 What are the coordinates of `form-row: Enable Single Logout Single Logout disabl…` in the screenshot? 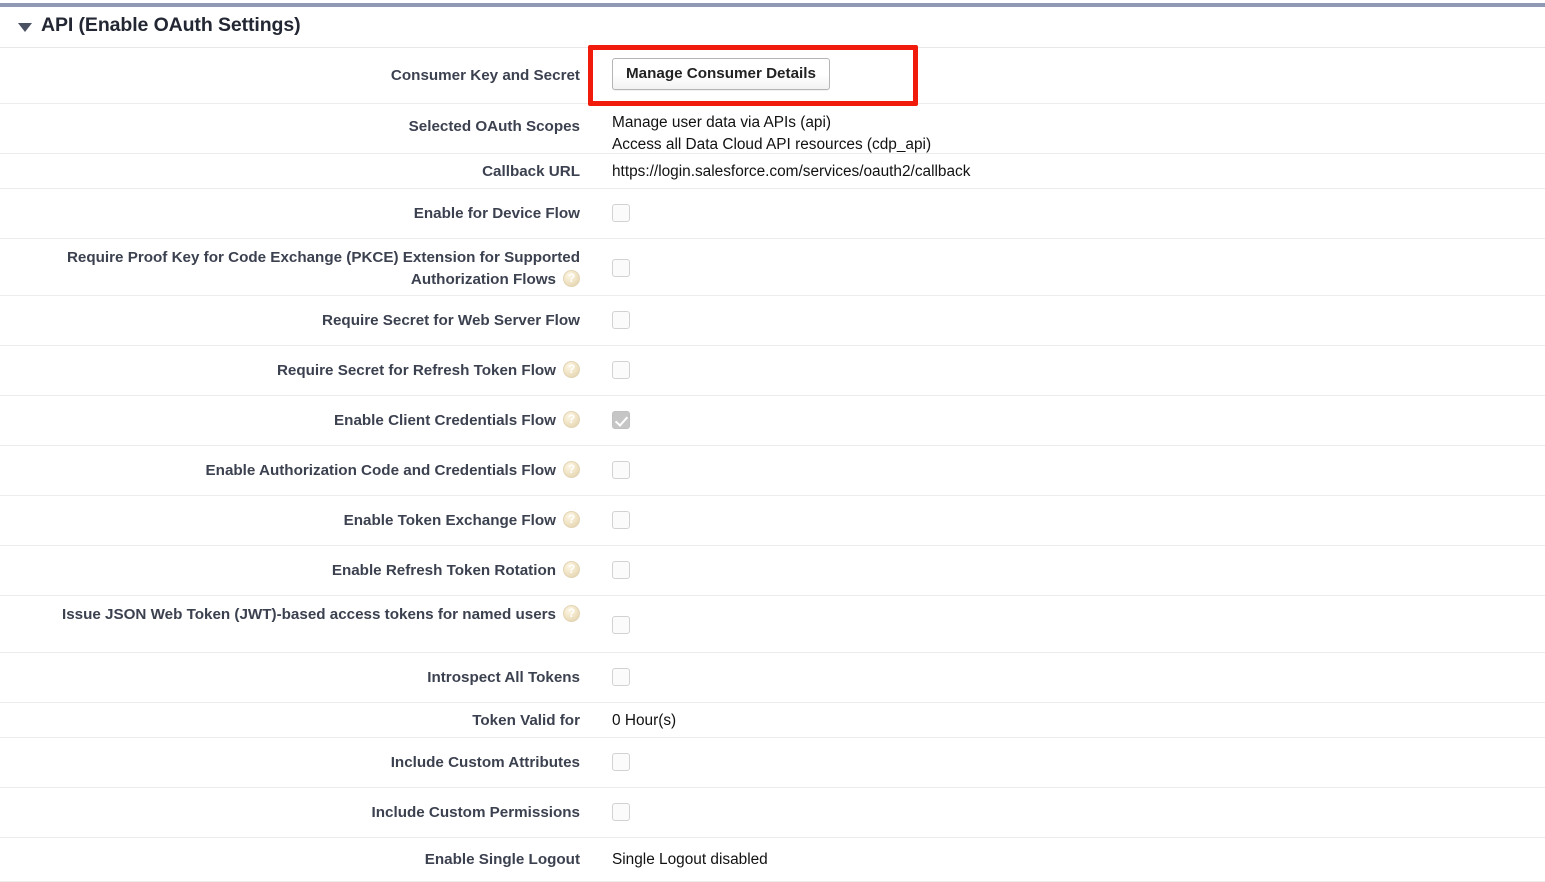 It's located at (772, 860).